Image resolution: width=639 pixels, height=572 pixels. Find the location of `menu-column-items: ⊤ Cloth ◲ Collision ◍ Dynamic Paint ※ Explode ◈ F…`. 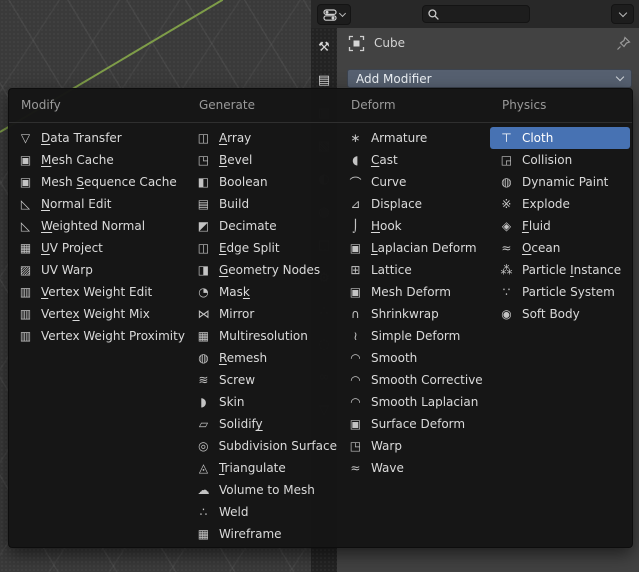

menu-column-items: ⊤ Cloth ◲ Collision ◍ Dynamic Paint ※ Explode ◈ F… is located at coordinates (560, 221).